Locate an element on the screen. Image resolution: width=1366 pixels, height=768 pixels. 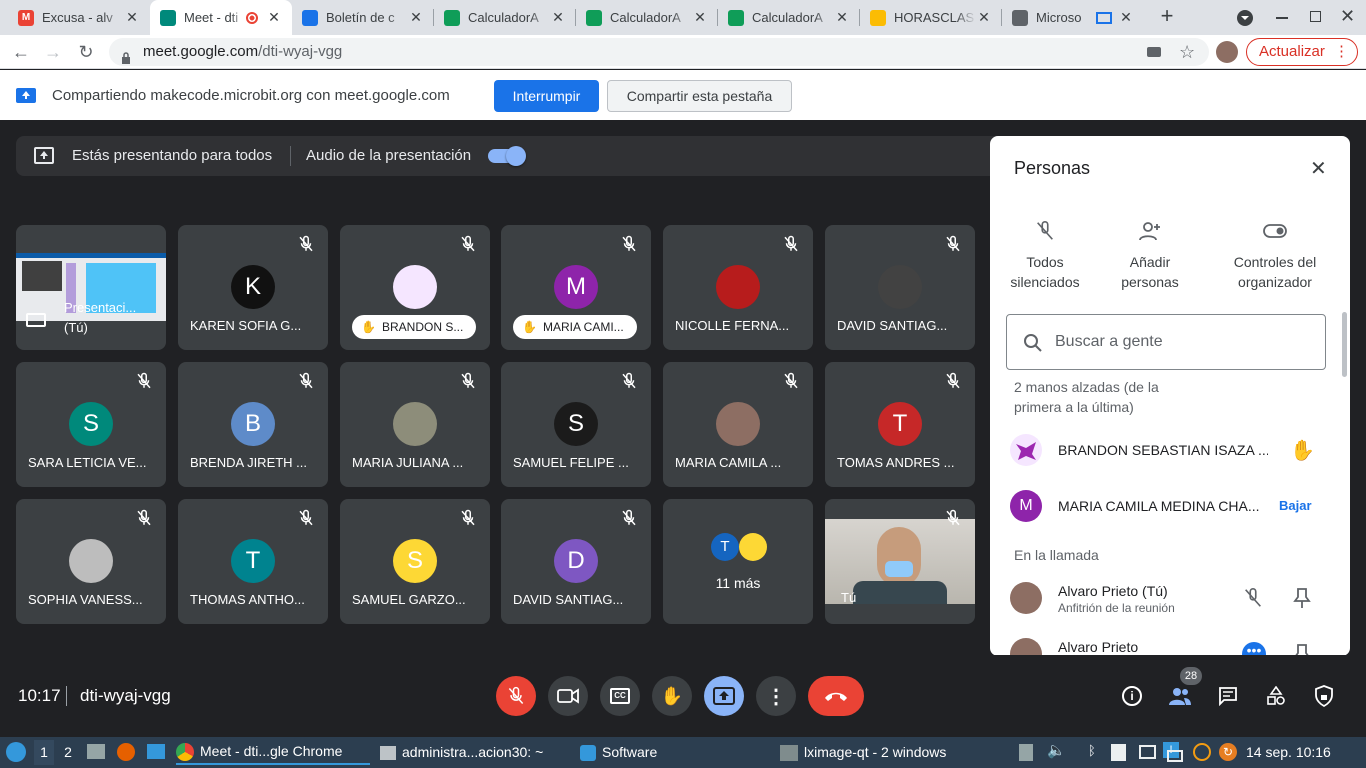
captions-button: CC is located at coordinates (620, 696).